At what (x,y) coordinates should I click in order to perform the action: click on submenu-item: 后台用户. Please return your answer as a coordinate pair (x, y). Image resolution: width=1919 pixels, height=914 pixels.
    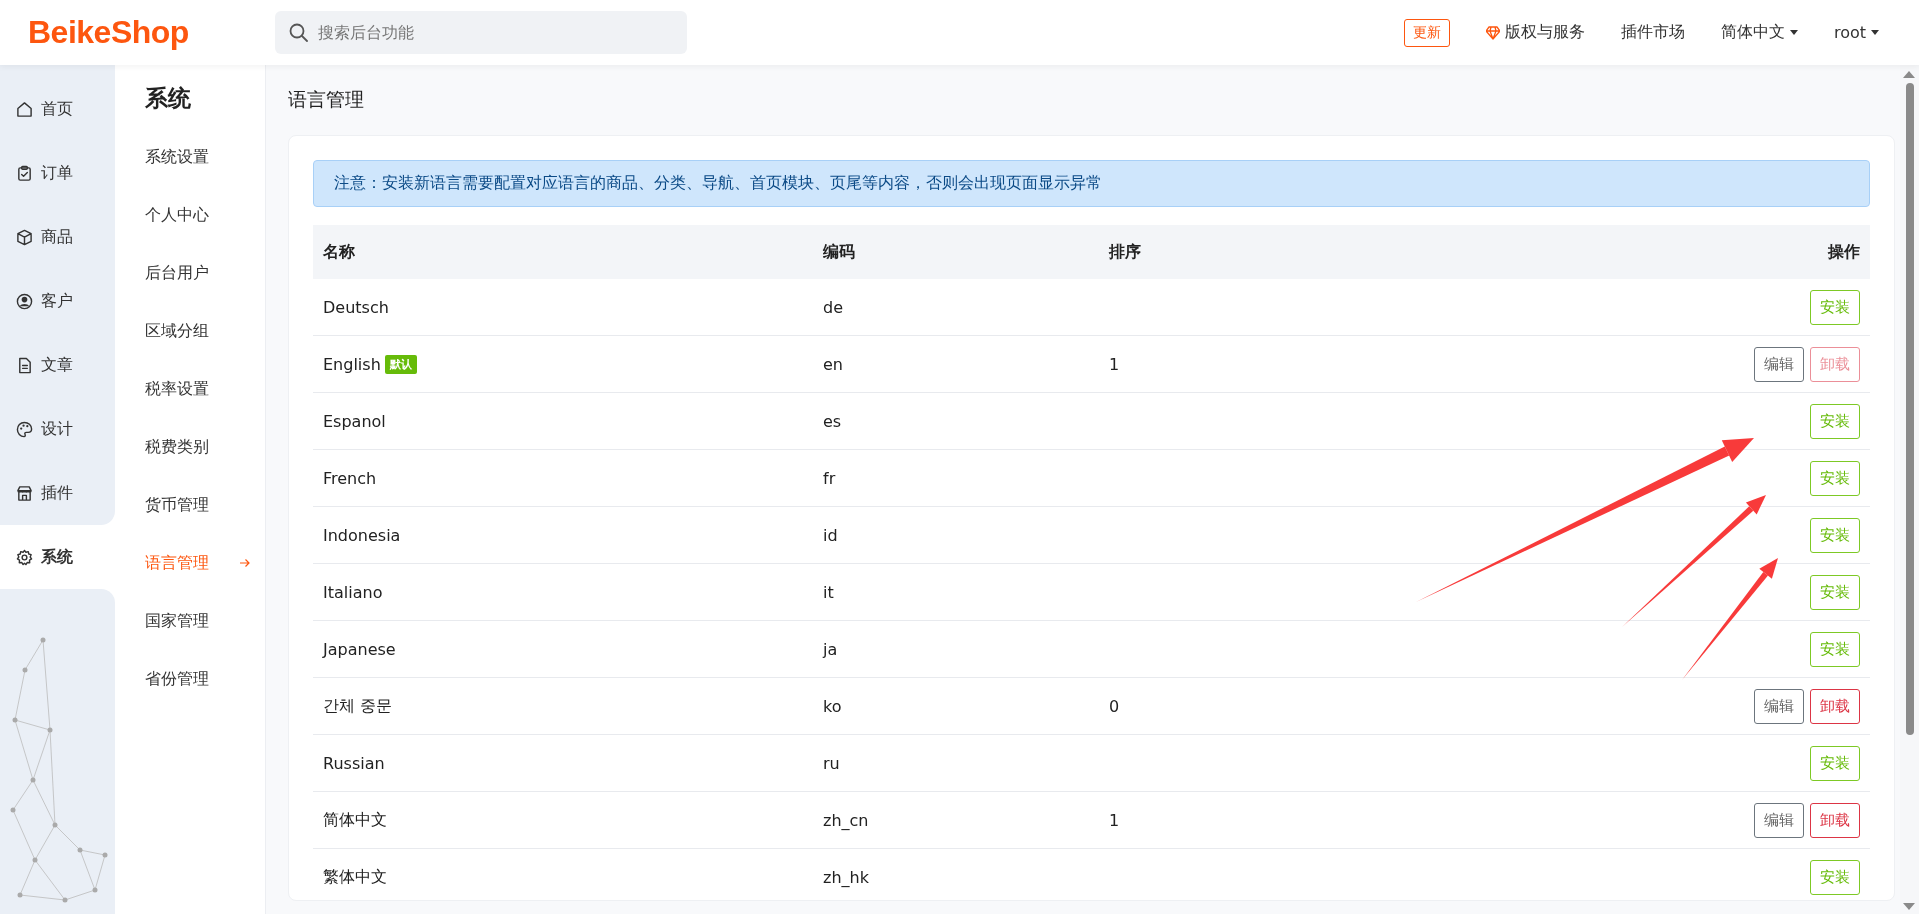
    Looking at the image, I should click on (190, 273).